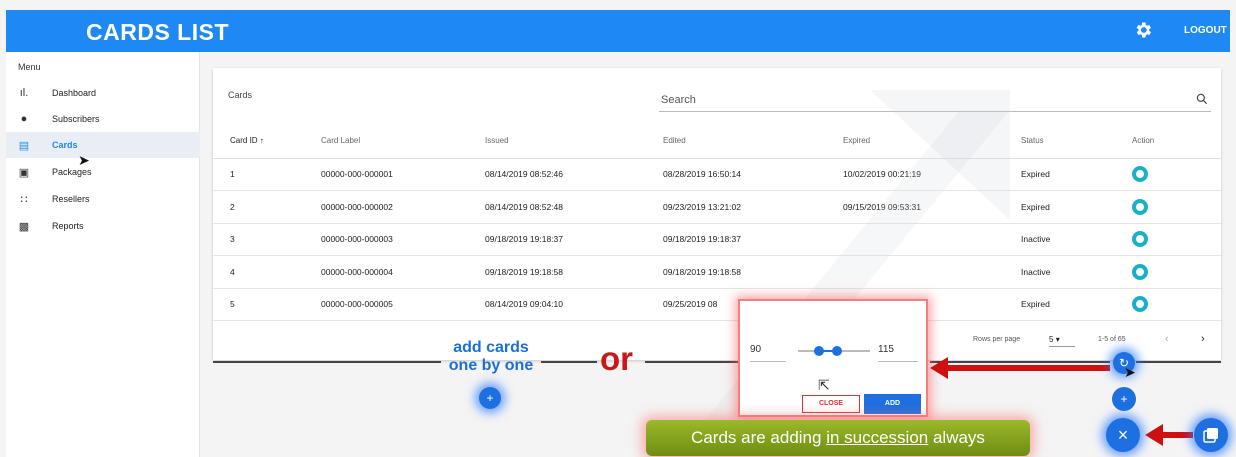  Describe the element at coordinates (403, 304) in the screenshot. I see `cell-card-label: 00000-000-000005` at that location.